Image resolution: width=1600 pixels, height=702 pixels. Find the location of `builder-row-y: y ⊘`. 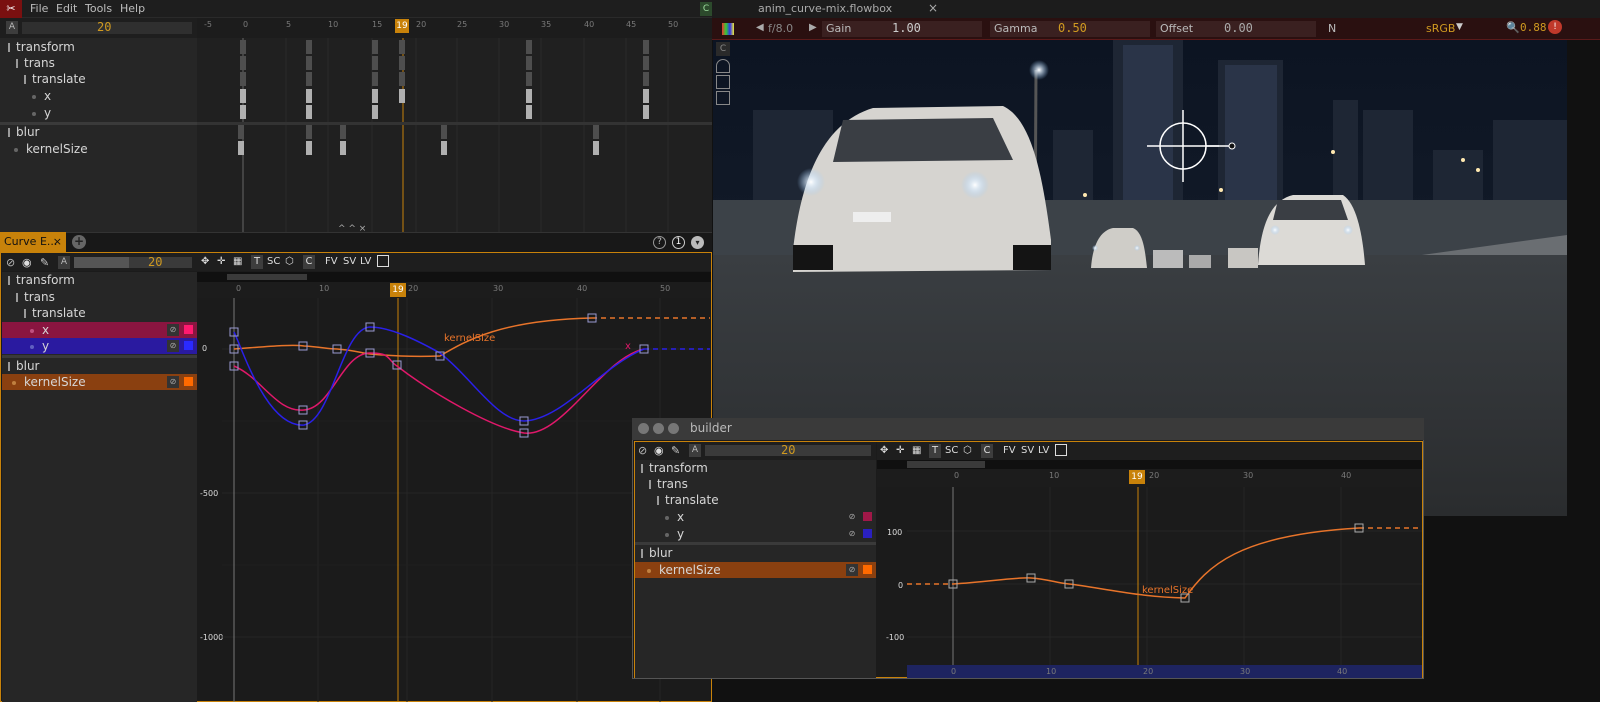

builder-row-y: y ⊘ is located at coordinates (755, 534).